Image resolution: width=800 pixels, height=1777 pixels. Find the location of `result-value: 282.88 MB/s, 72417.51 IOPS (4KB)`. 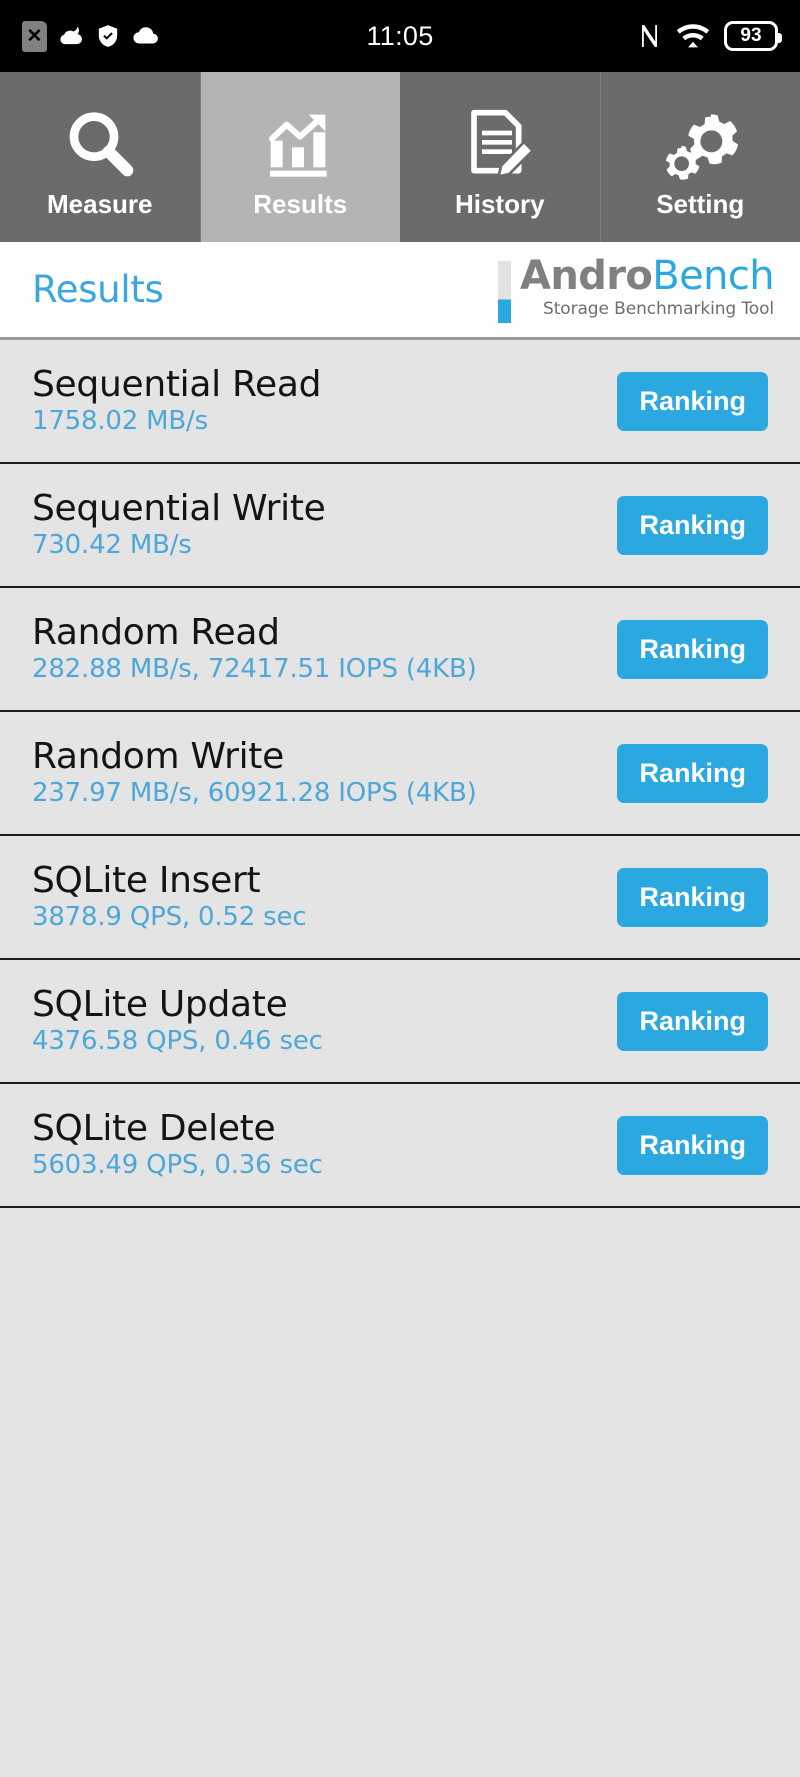

result-value: 282.88 MB/s, 72417.51 IOPS (4KB) is located at coordinates (254, 669).